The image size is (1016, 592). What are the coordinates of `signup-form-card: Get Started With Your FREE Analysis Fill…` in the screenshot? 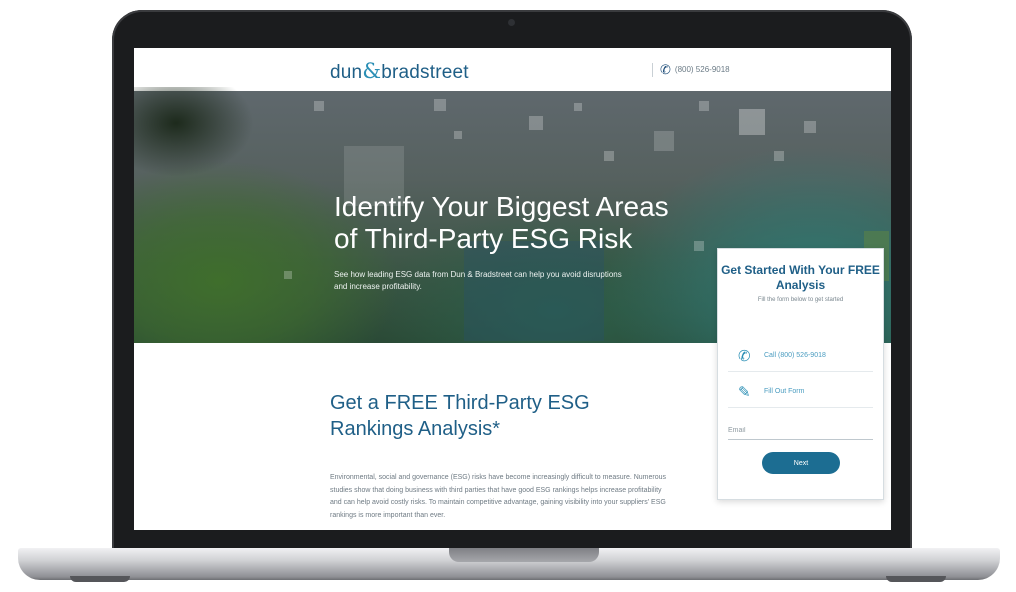 It's located at (800, 374).